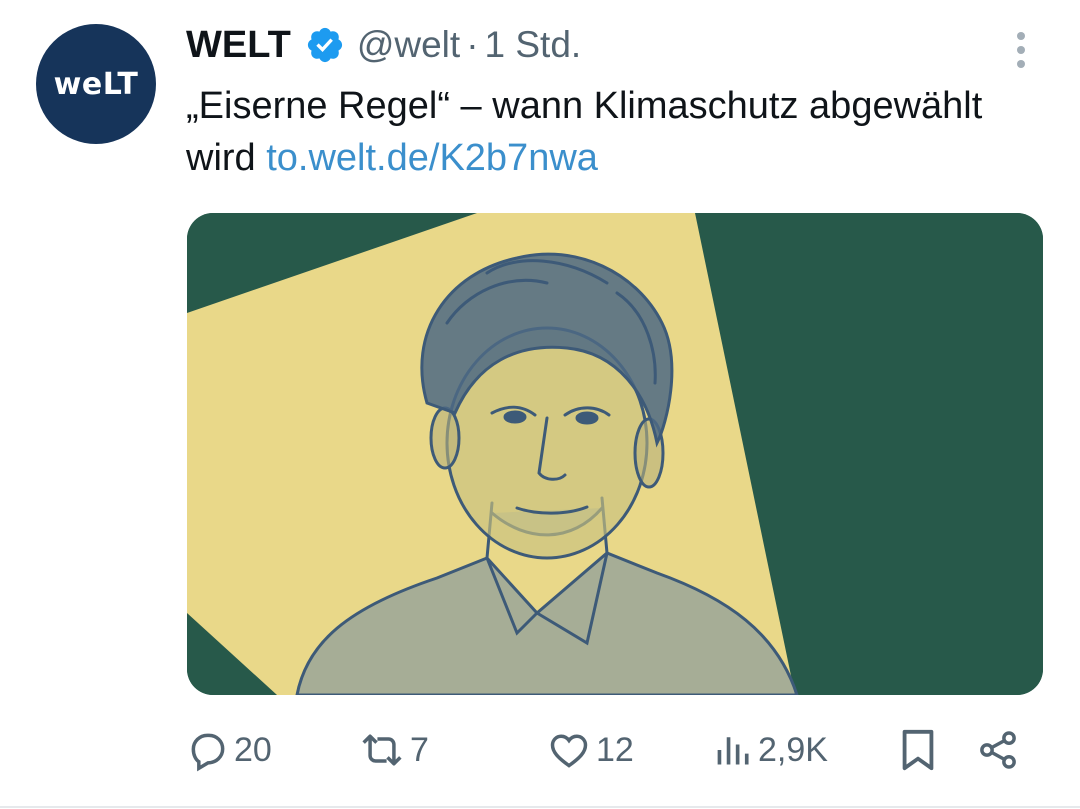 Image resolution: width=1080 pixels, height=809 pixels. I want to click on tweet-actions: 20 7 12 2,9K, so click(611, 750).